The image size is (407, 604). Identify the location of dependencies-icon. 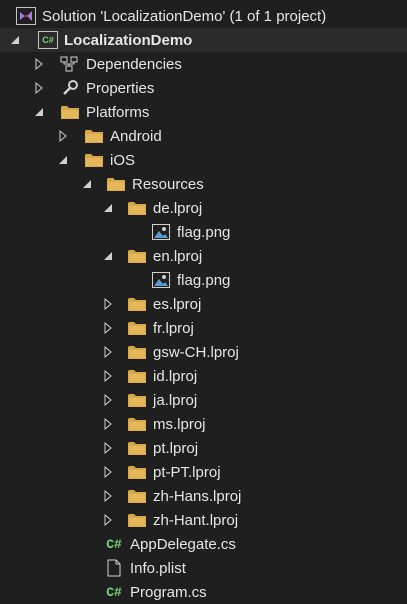
(70, 64).